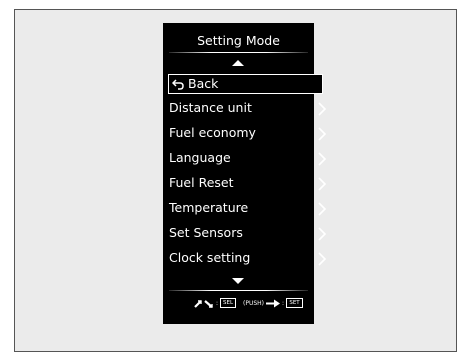  Describe the element at coordinates (201, 182) in the screenshot. I see `menu-item-label: Fuel Reset` at that location.